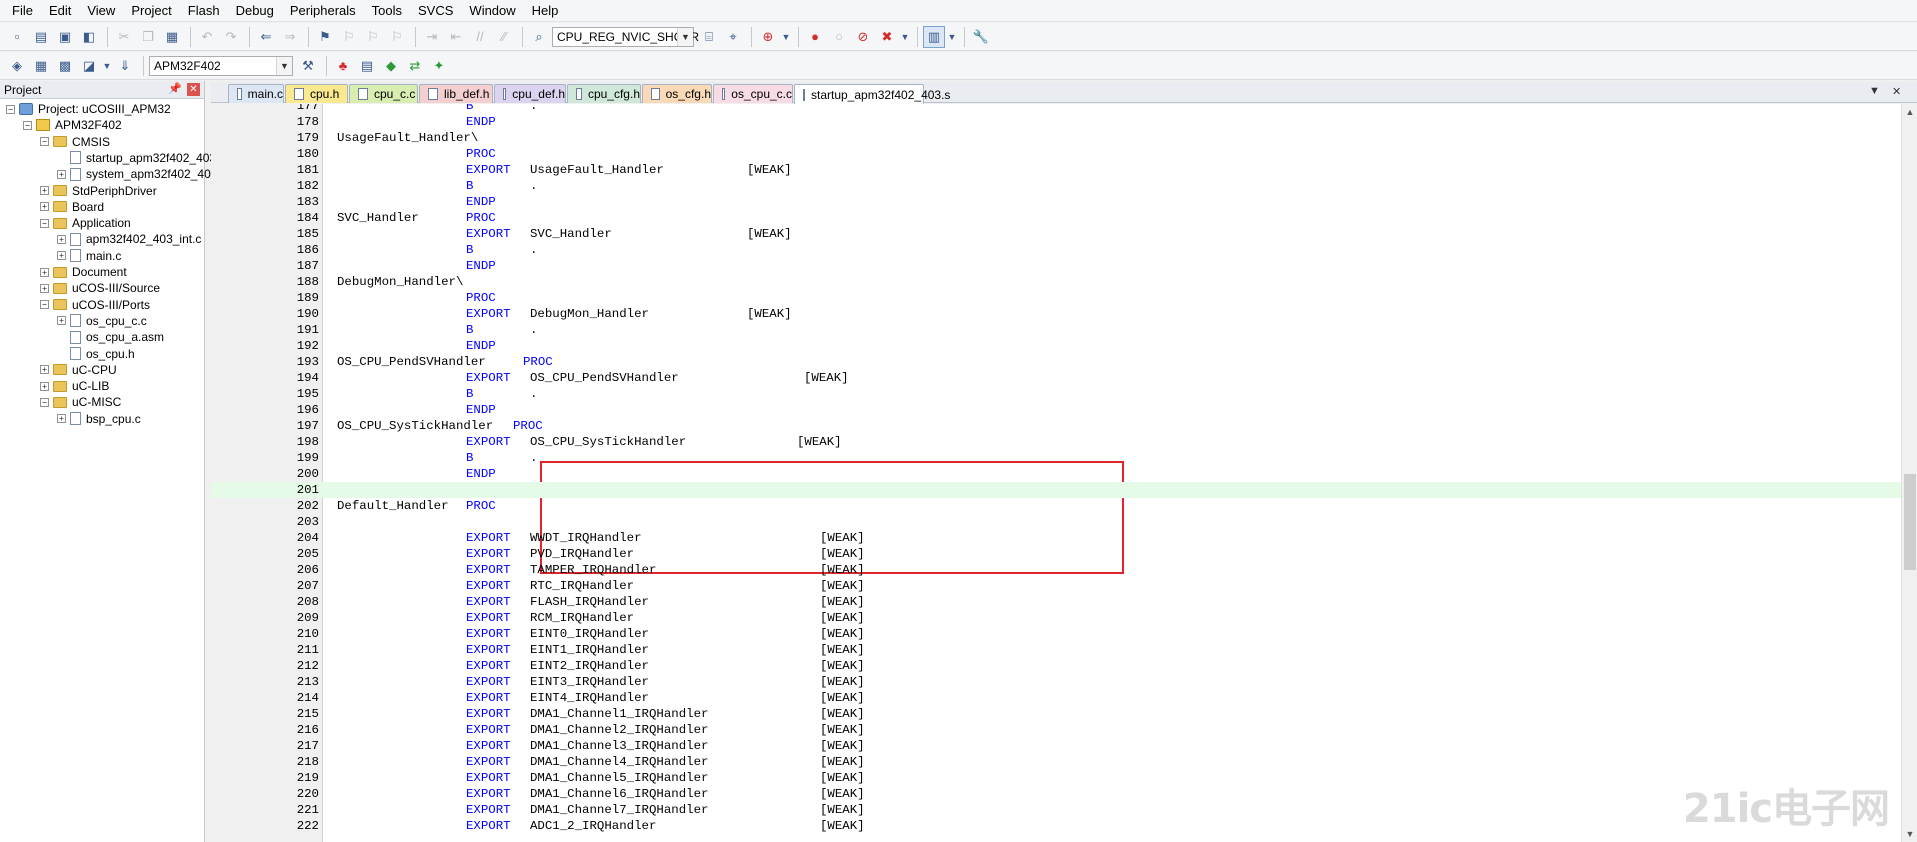 Image resolution: width=1917 pixels, height=842 pixels. I want to click on tree-item: − uCOS-III/Ports, so click(95, 305).